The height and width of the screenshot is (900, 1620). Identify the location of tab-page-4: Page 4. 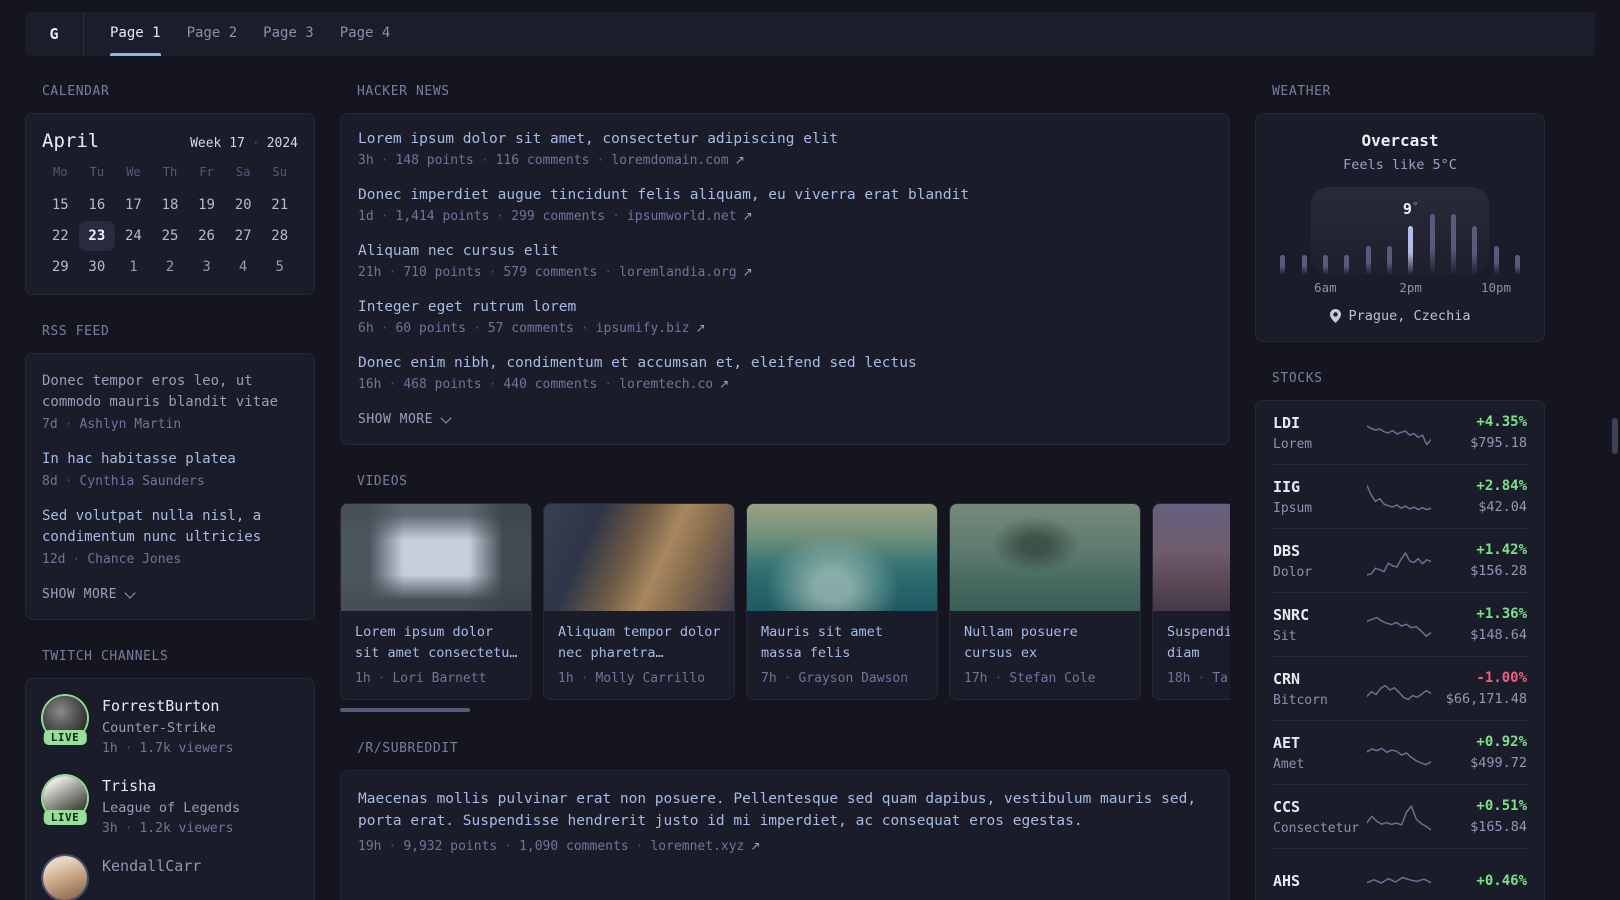
(365, 34).